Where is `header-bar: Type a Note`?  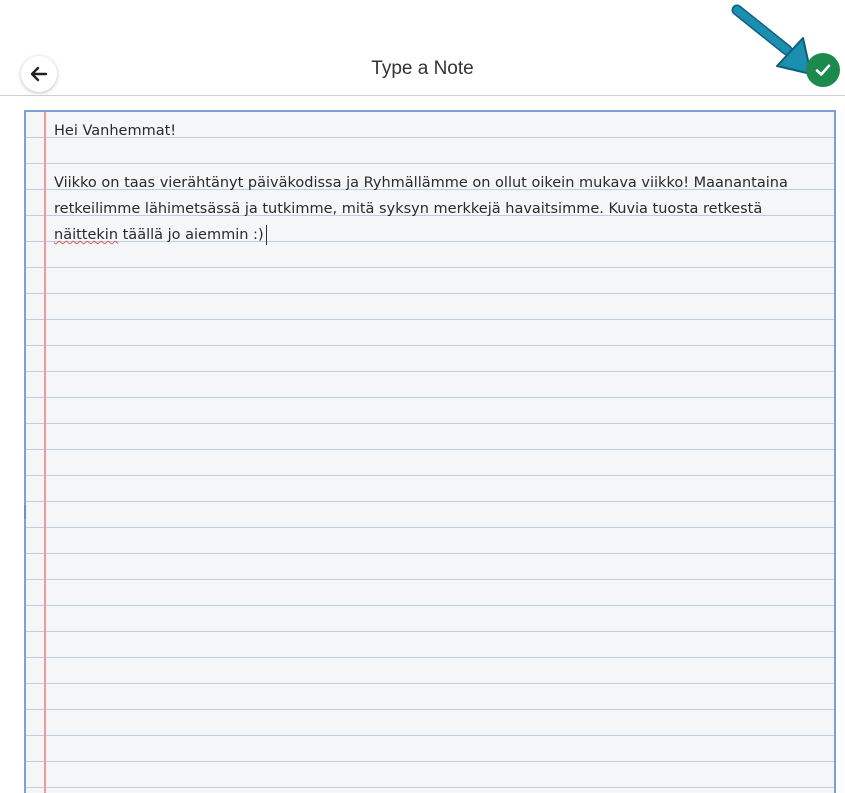 header-bar: Type a Note is located at coordinates (422, 48).